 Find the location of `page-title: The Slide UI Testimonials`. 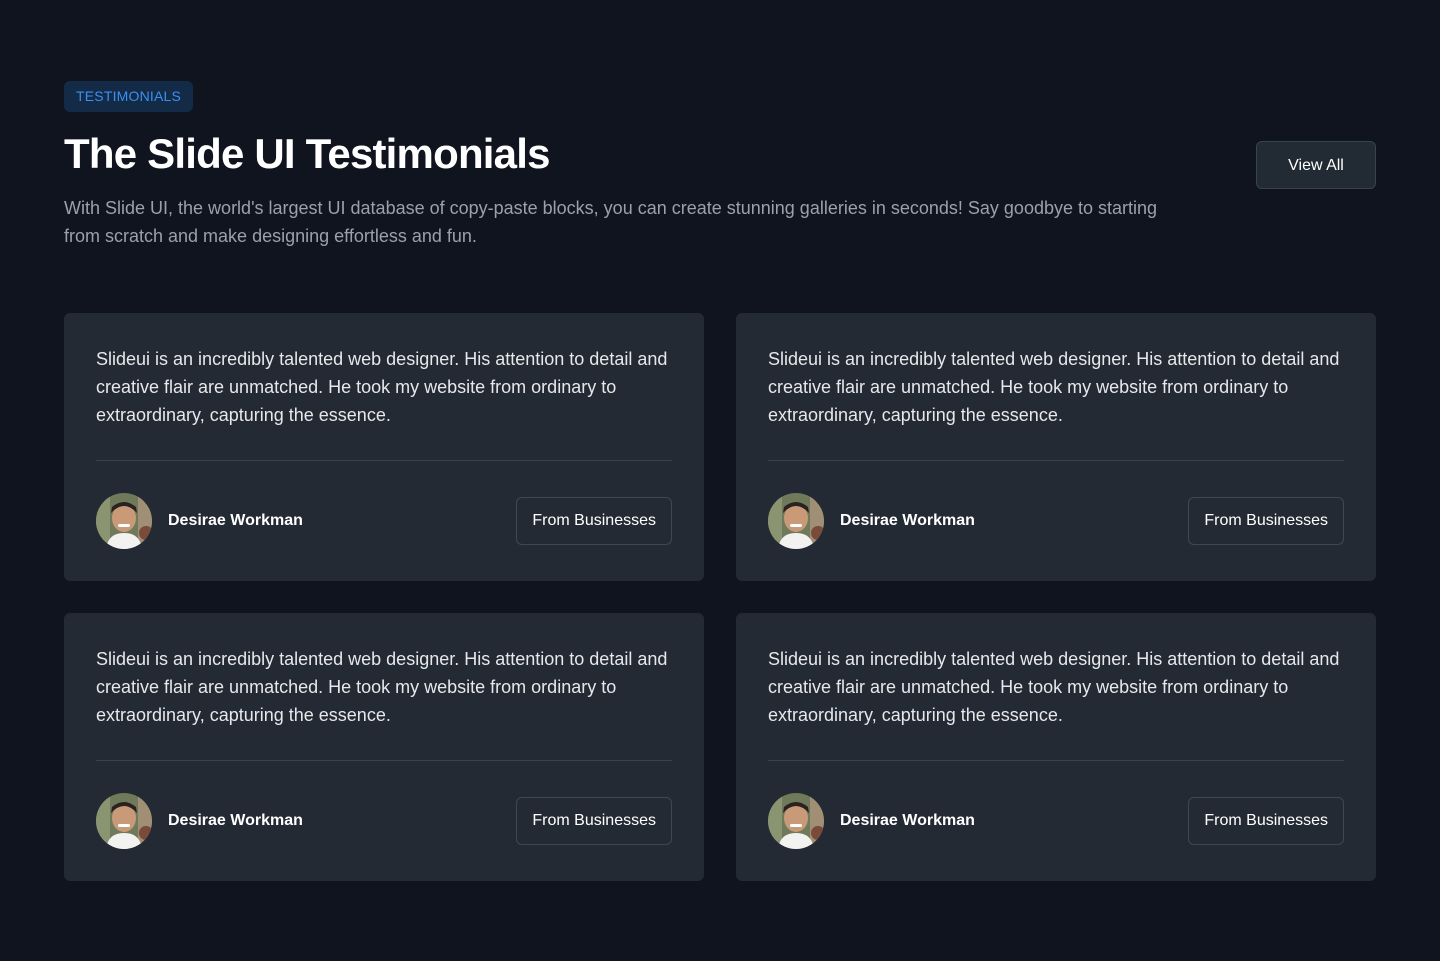

page-title: The Slide UI Testimonials is located at coordinates (307, 153).